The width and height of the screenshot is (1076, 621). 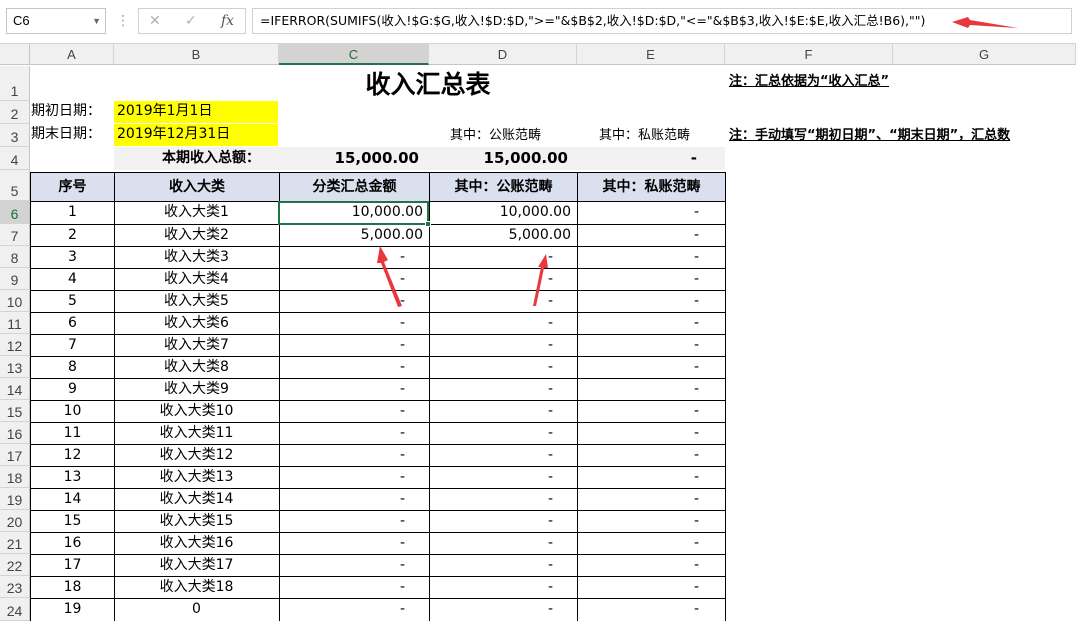 What do you see at coordinates (985, 22) in the screenshot?
I see `arrow-formula-icon` at bounding box center [985, 22].